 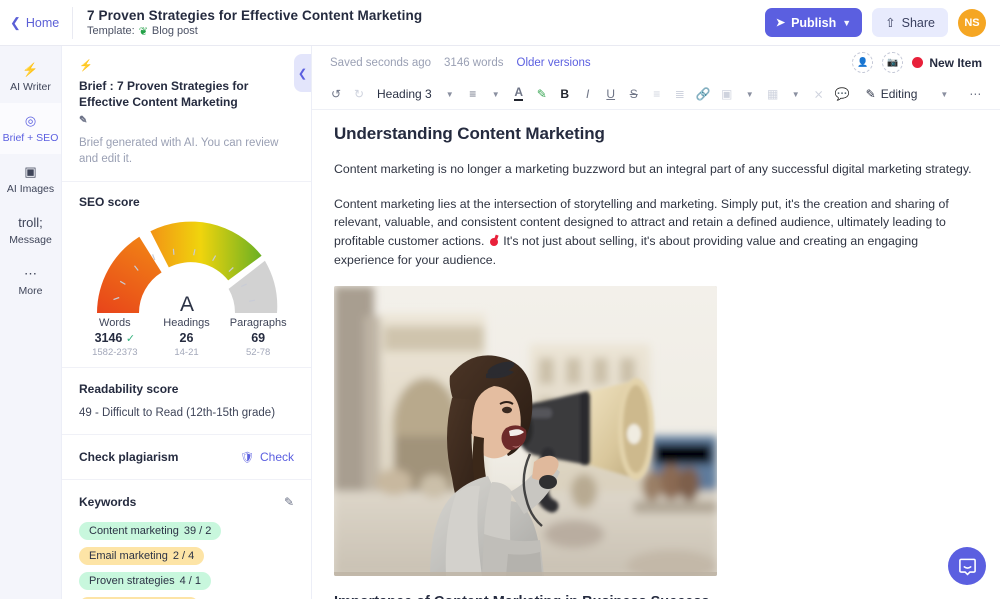 What do you see at coordinates (111, 31) in the screenshot?
I see `template-label: Template:` at bounding box center [111, 31].